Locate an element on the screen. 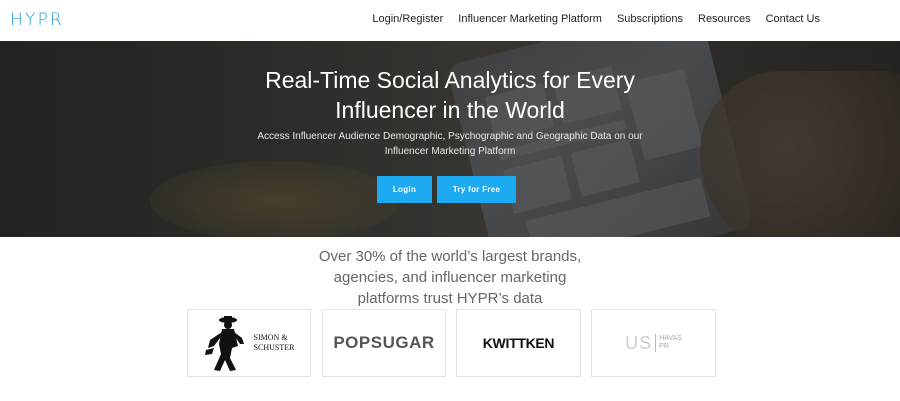 This screenshot has height=401, width=900. client-logo-havas-pr: US HAVAS PR is located at coordinates (653, 343).